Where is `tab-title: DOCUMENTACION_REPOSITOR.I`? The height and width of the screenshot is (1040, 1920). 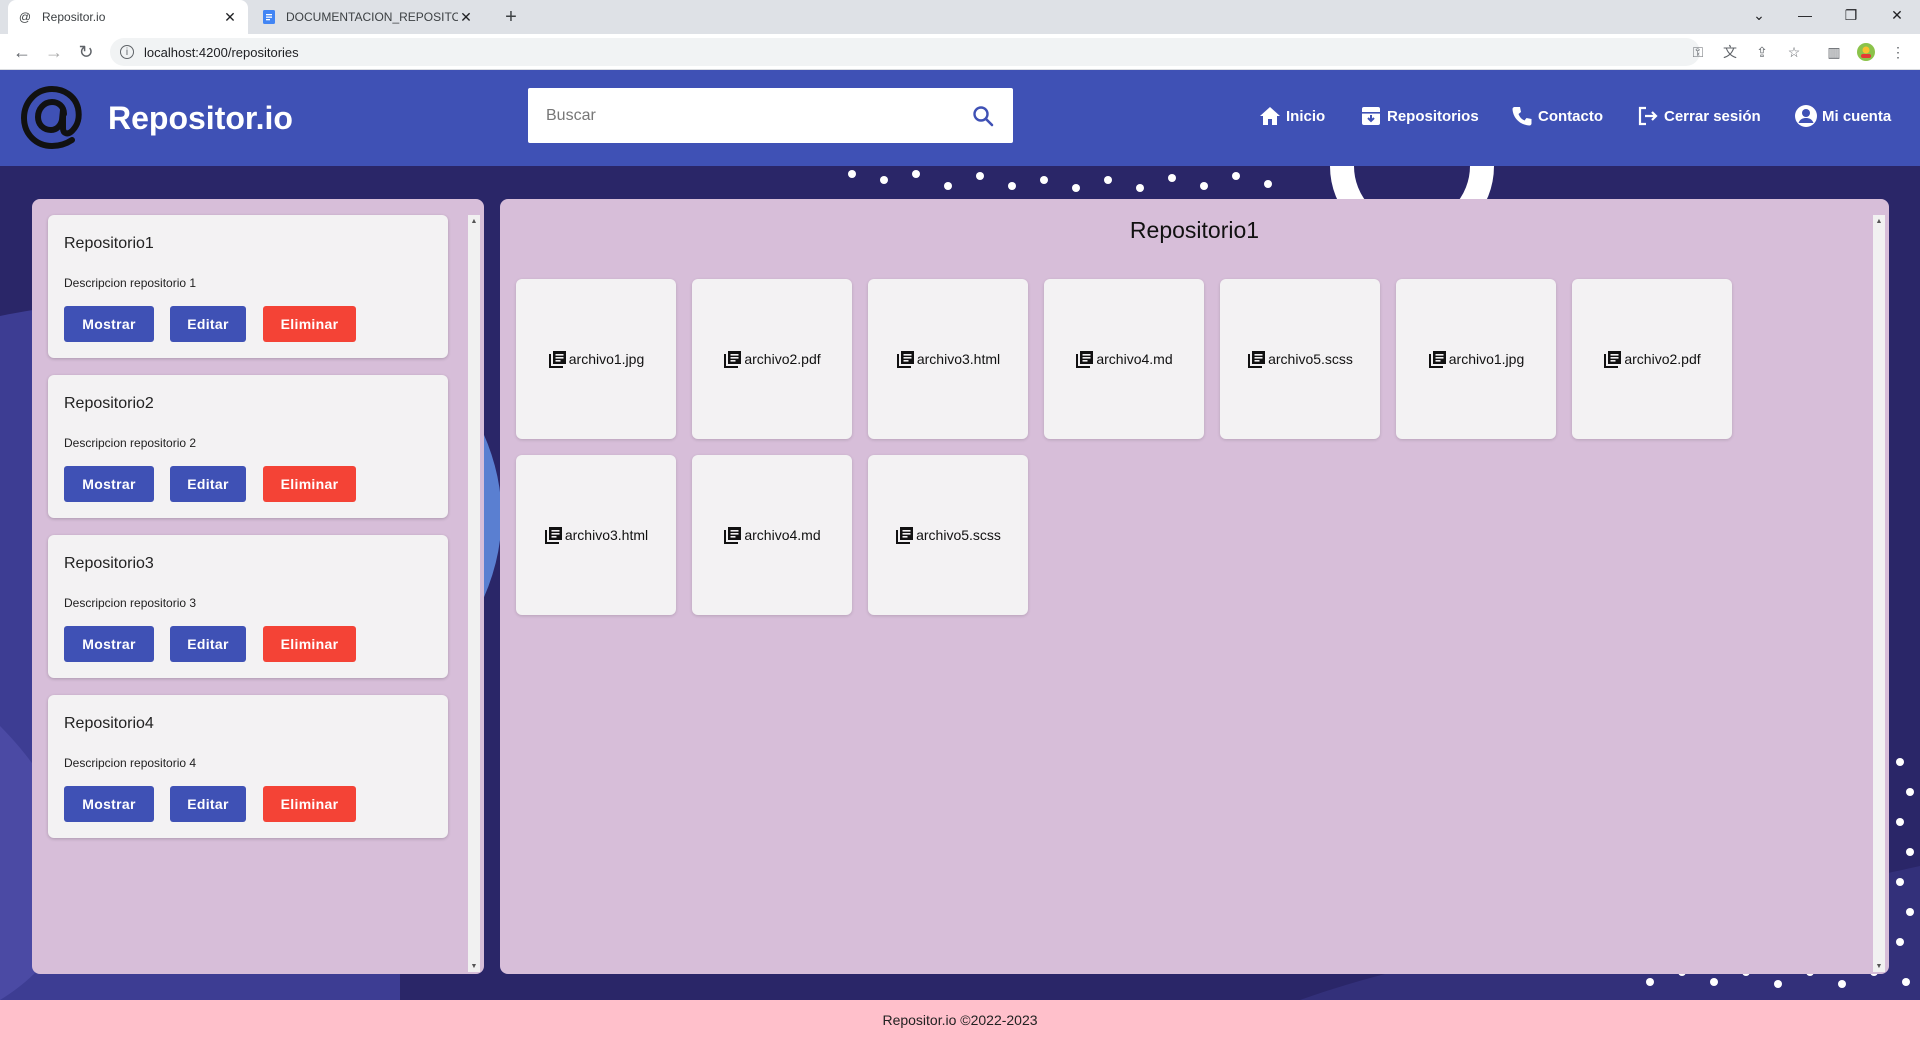
tab-title: DOCUMENTACION_REPOSITOR.I is located at coordinates (372, 17).